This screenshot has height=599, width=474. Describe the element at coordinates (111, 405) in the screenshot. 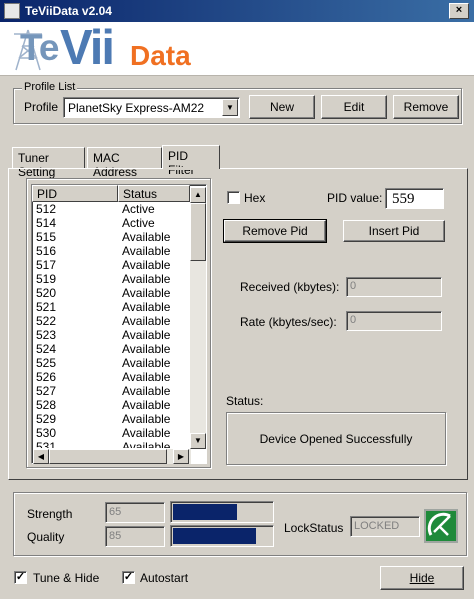

I see `pid-list-row: 528 Available` at that location.